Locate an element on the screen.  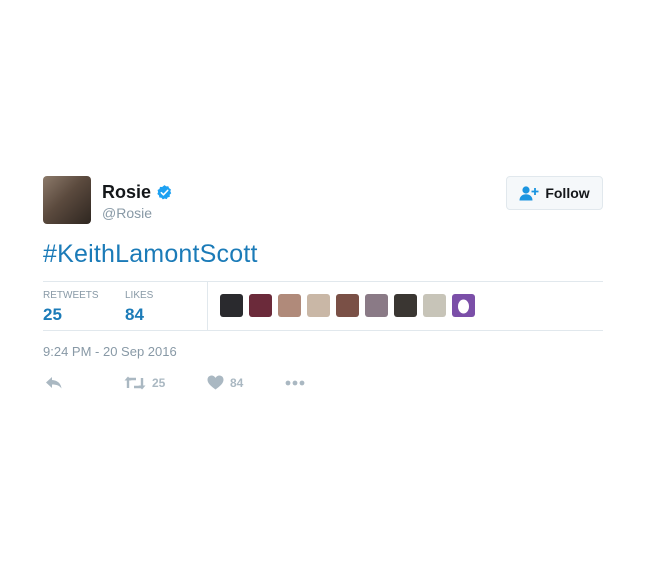
retweet-icon is located at coordinates (135, 383).